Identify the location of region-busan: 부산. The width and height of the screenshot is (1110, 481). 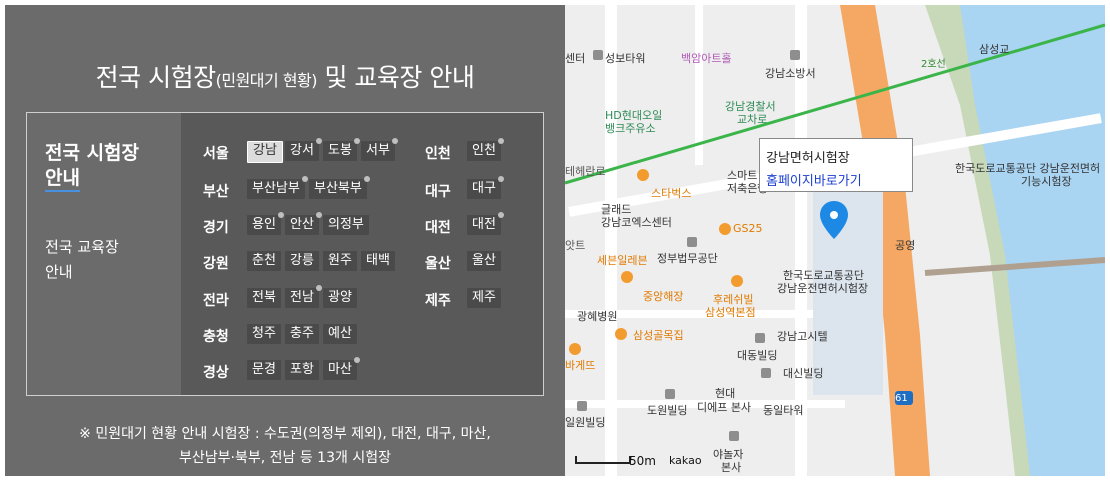
(216, 192).